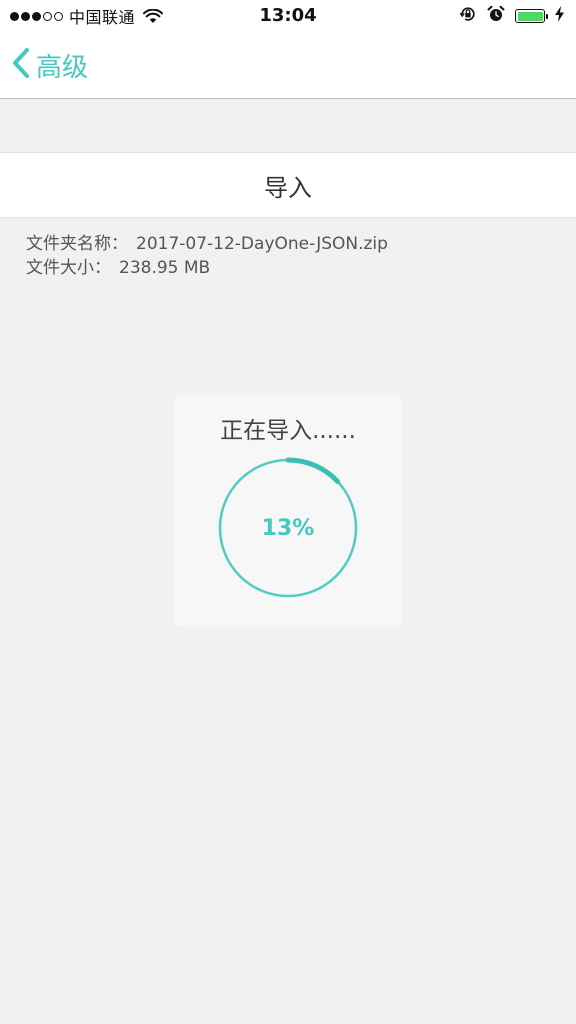  I want to click on back-label: 高级, so click(62, 67).